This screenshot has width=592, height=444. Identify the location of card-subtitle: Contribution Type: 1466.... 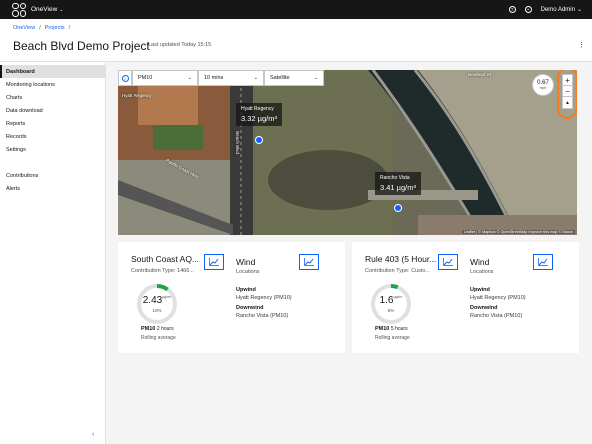
(162, 271).